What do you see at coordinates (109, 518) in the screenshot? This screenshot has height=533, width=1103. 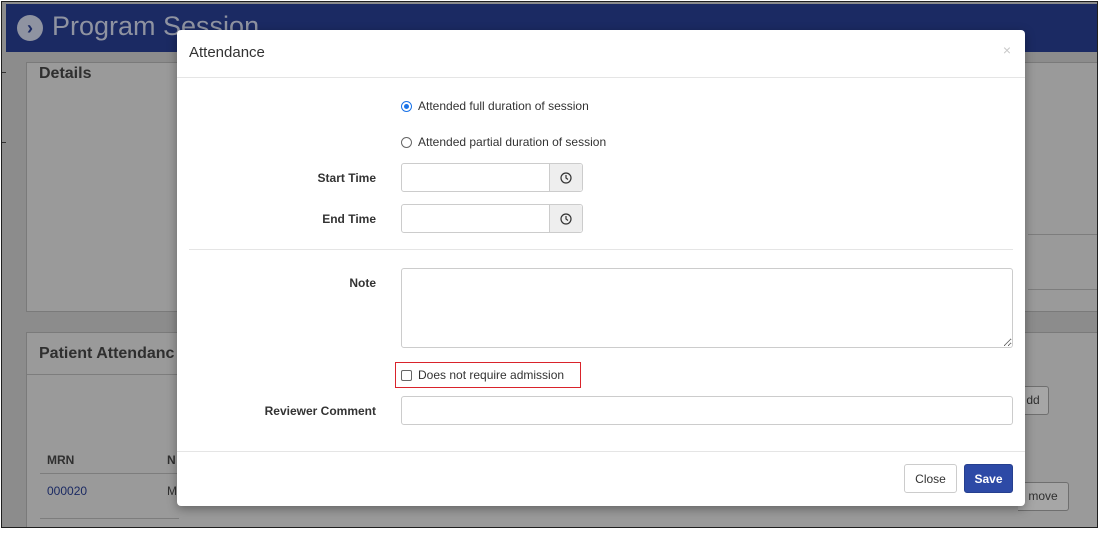 I see `table-row-line` at bounding box center [109, 518].